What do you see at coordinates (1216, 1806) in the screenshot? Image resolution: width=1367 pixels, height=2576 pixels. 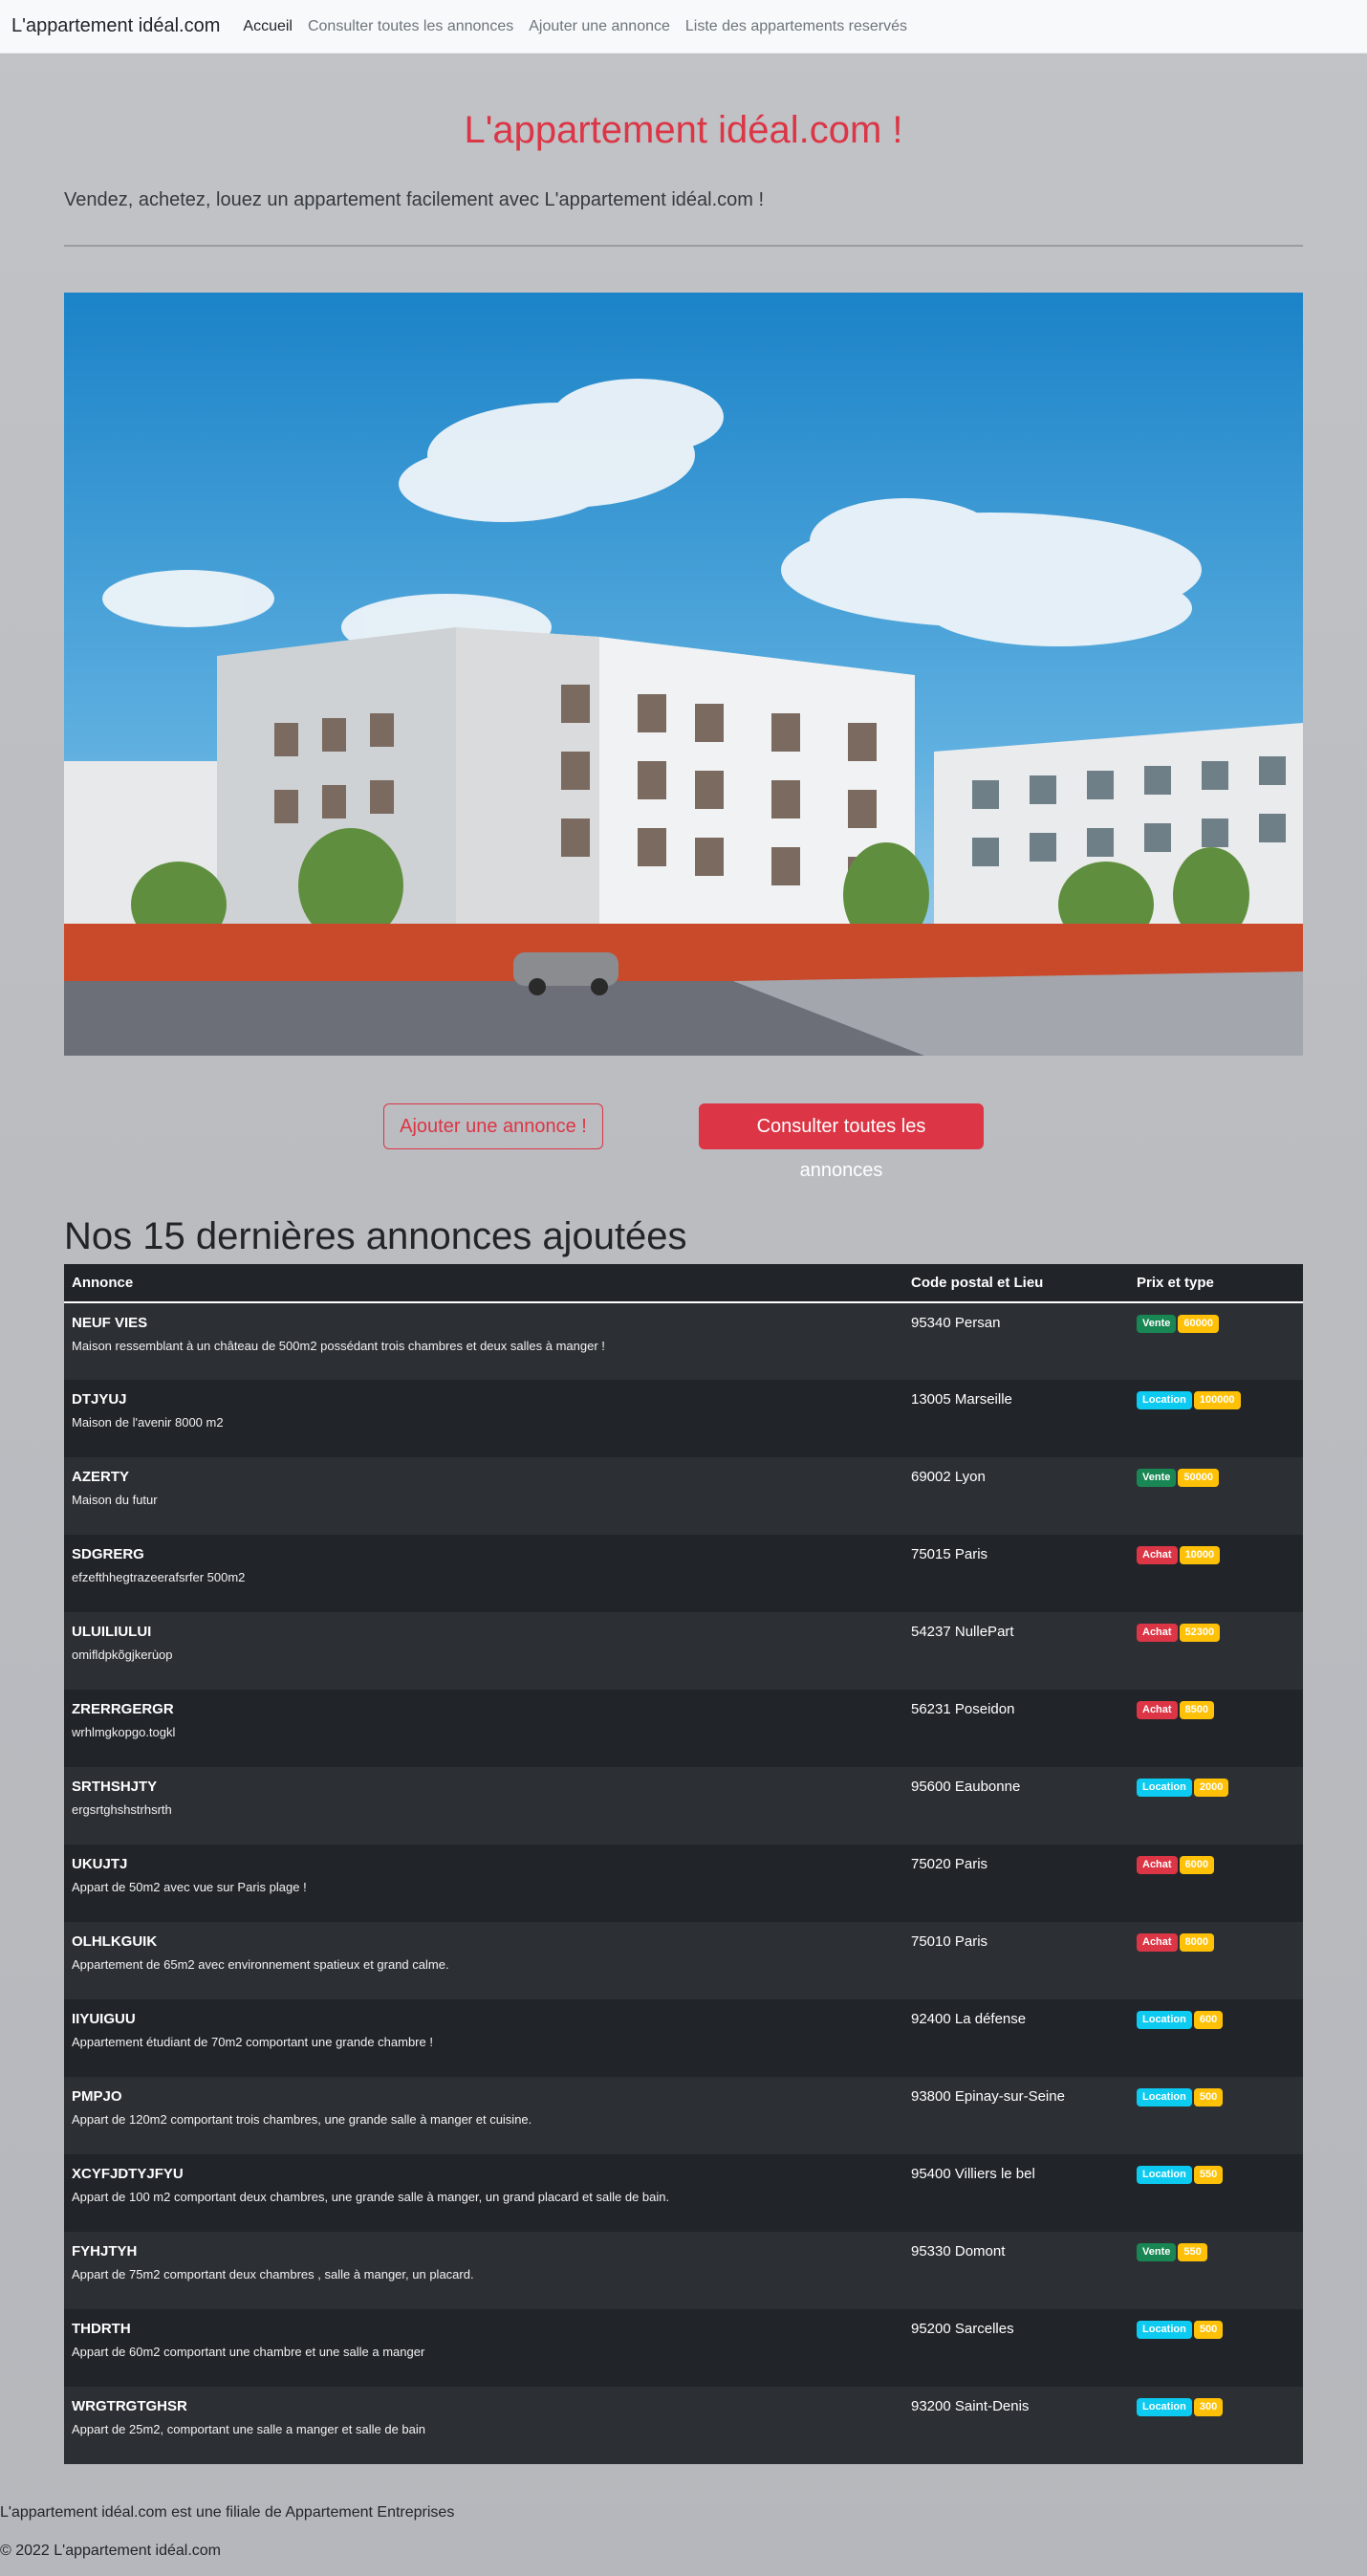 I see `listing-cell-prix: Location 2000` at bounding box center [1216, 1806].